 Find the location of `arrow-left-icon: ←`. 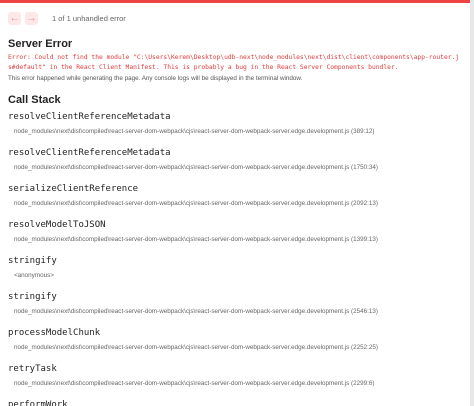

arrow-left-icon: ← is located at coordinates (14, 18).